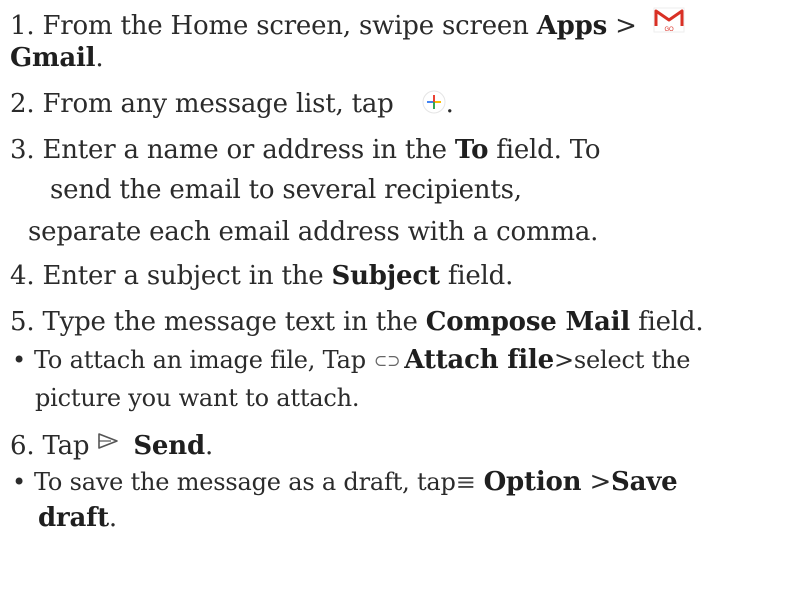 This screenshot has width=809, height=596. What do you see at coordinates (479, 360) in the screenshot?
I see `attach-file-label: Attach file` at bounding box center [479, 360].